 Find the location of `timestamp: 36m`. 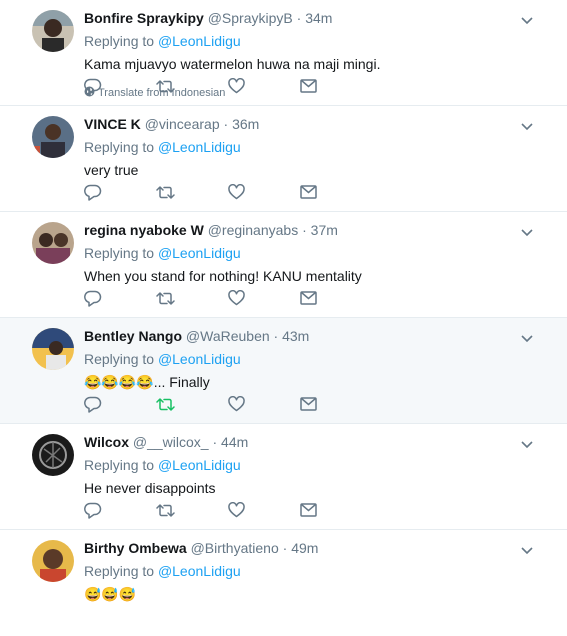

timestamp: 36m is located at coordinates (245, 124).